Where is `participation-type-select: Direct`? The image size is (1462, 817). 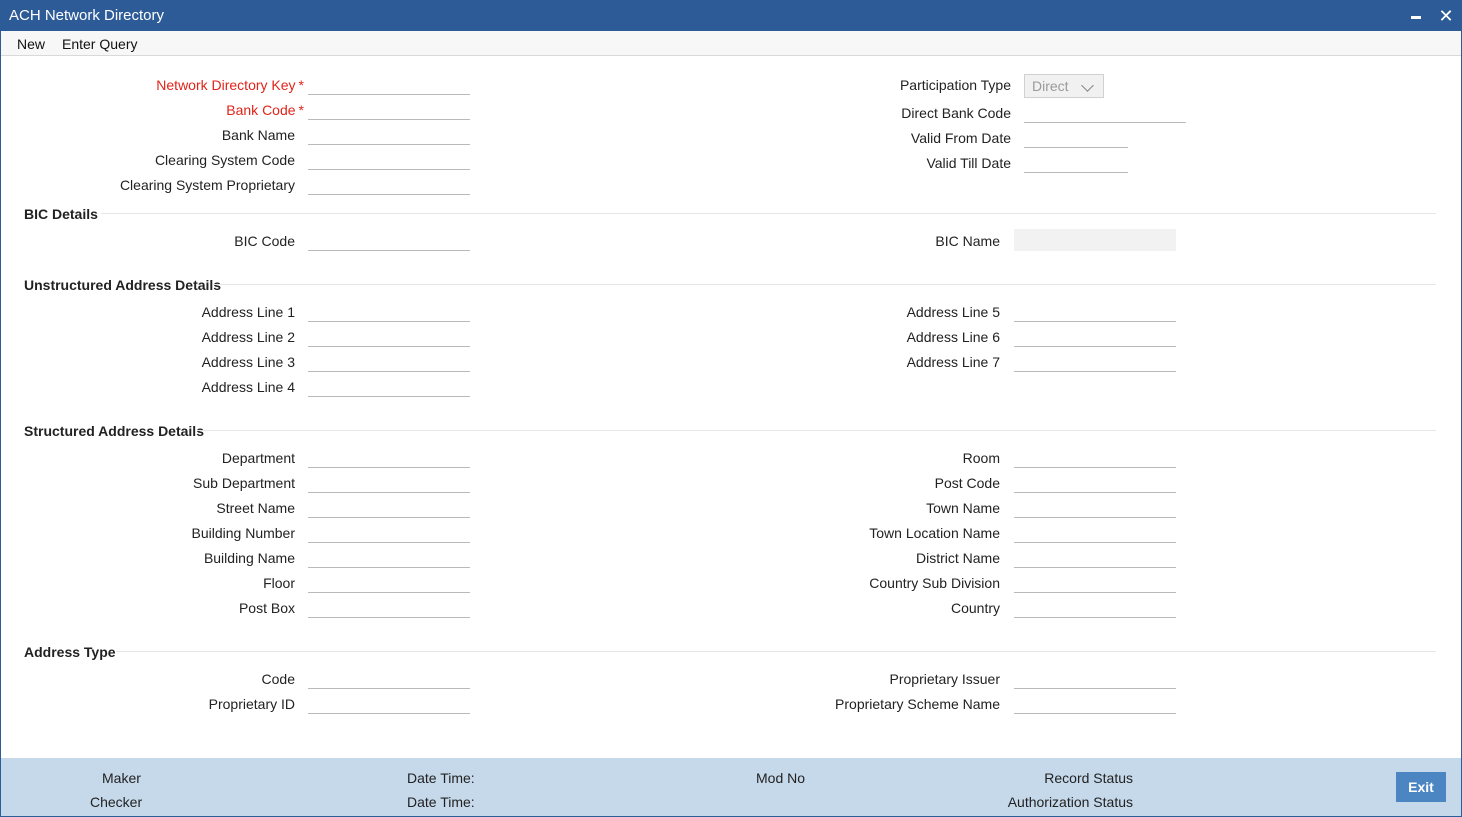 participation-type-select: Direct is located at coordinates (1064, 86).